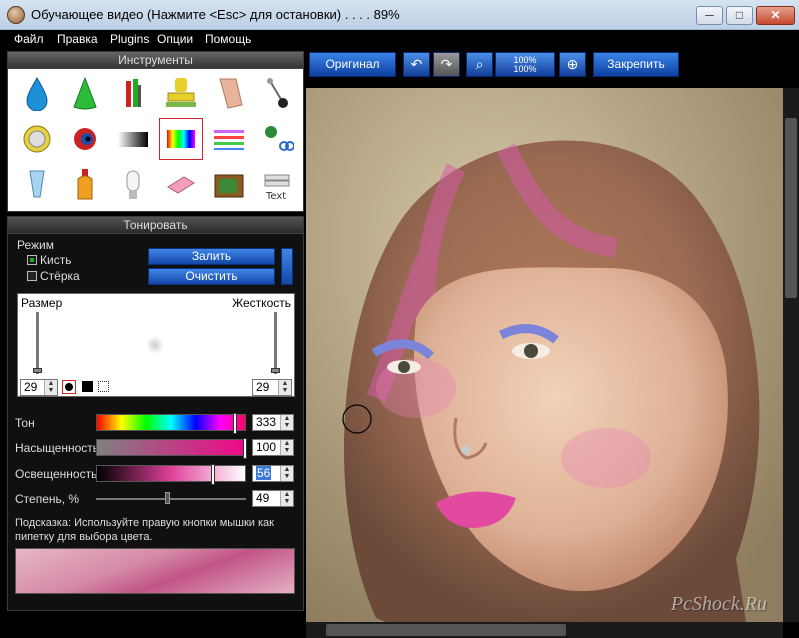 The width and height of the screenshot is (799, 638). What do you see at coordinates (37, 370) in the screenshot?
I see `size-slider-thumb` at bounding box center [37, 370].